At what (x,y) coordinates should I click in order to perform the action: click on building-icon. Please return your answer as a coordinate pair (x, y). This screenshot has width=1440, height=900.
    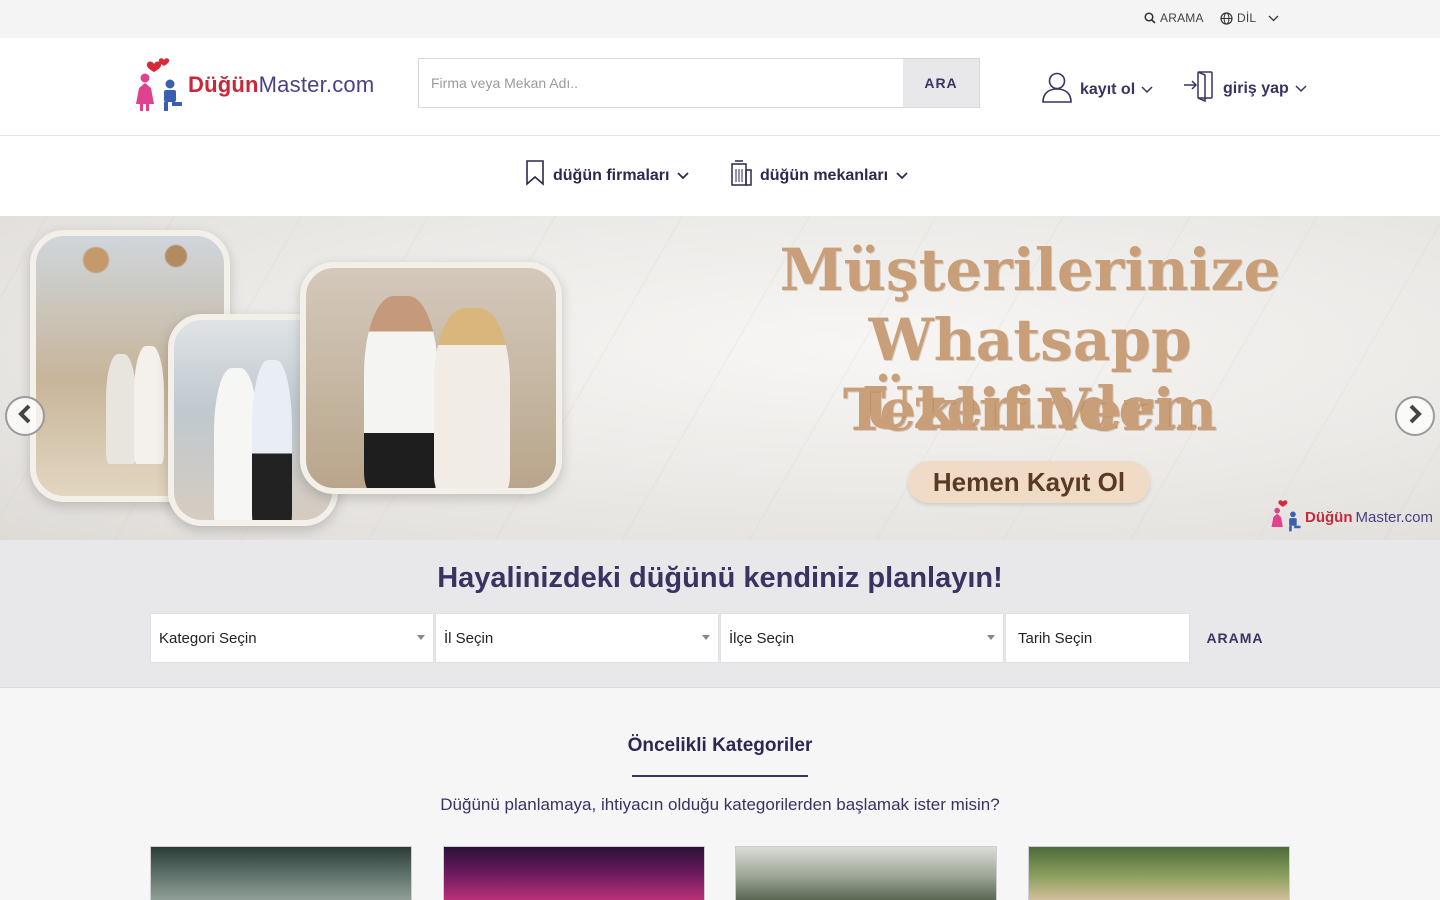
    Looking at the image, I should click on (741, 175).